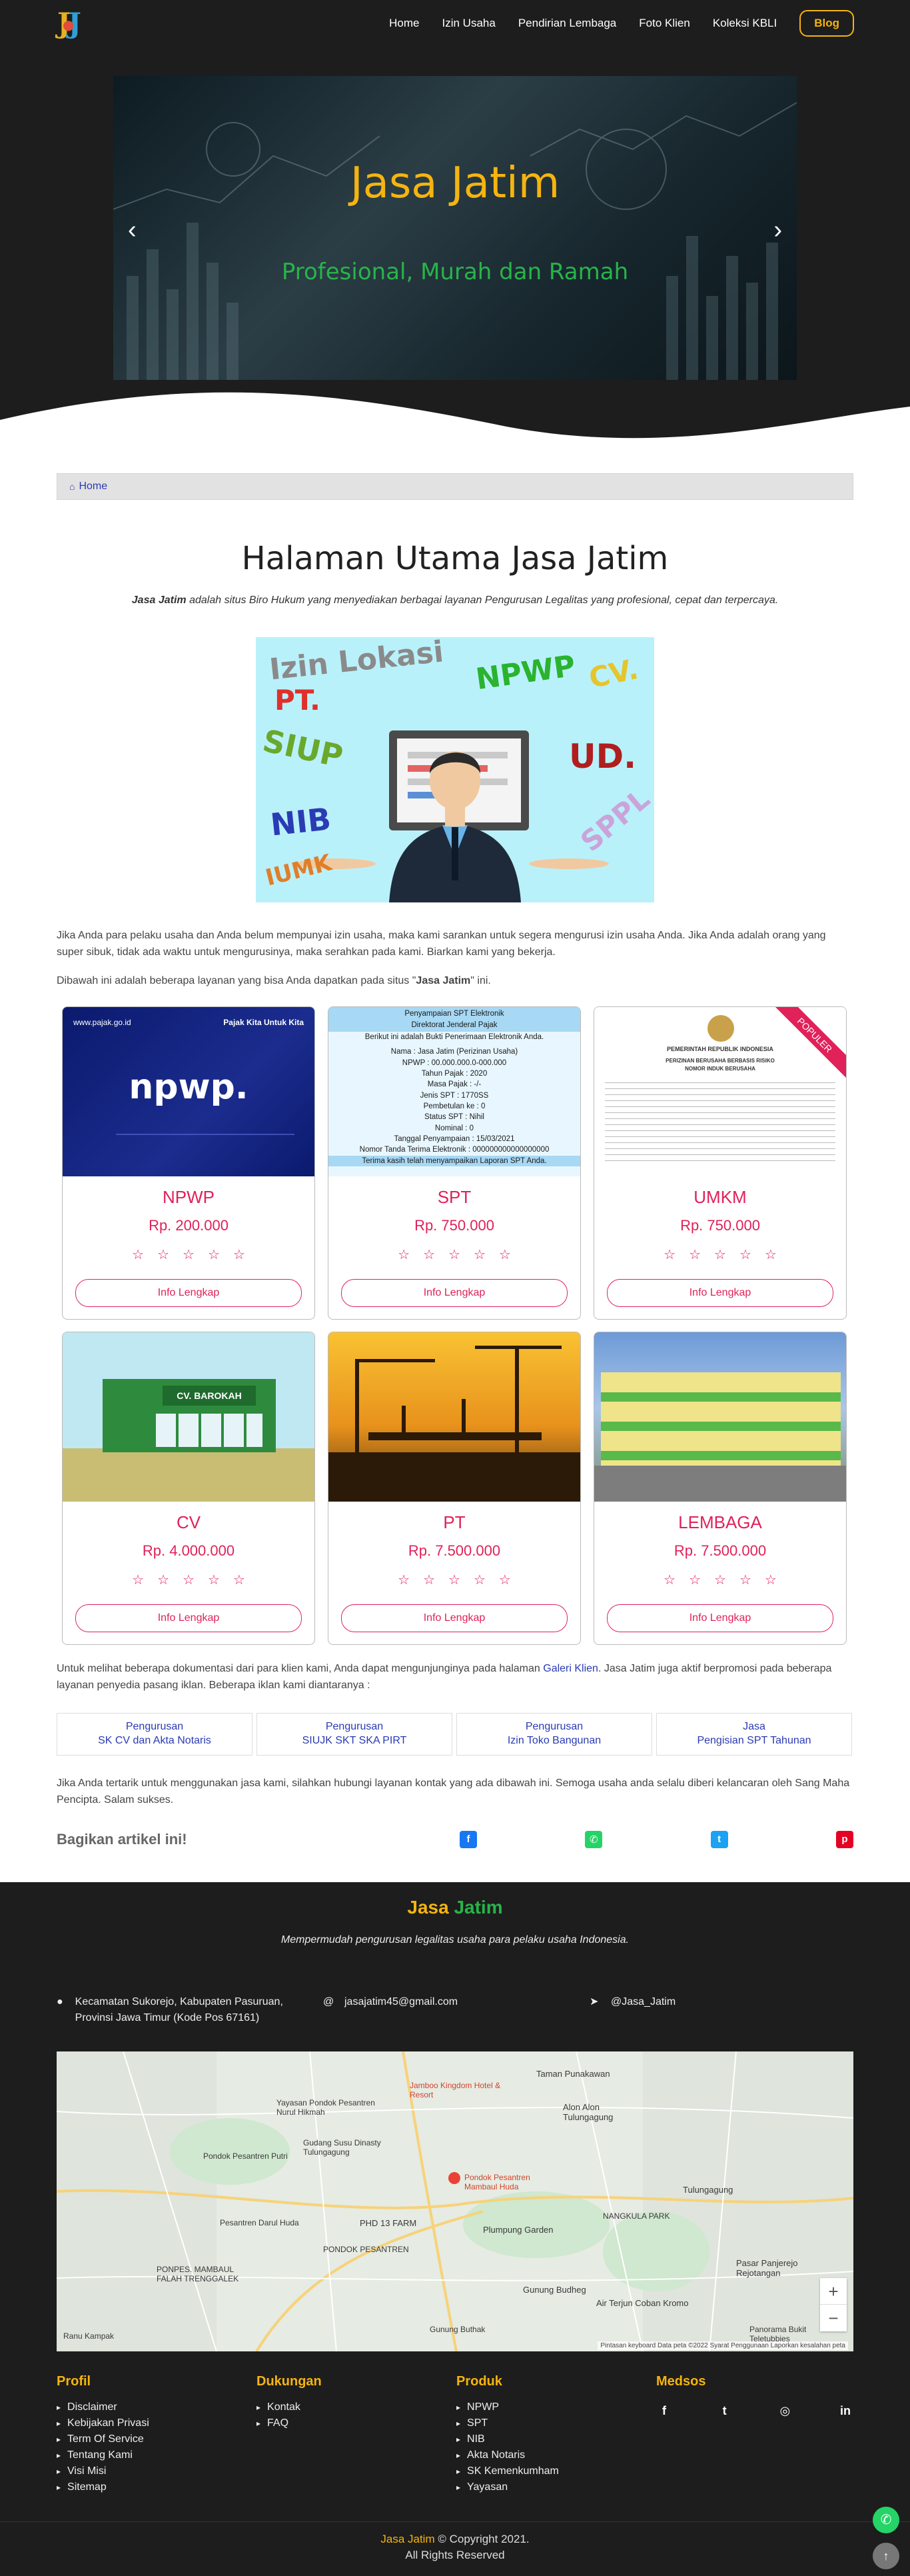 The image size is (910, 2576). I want to click on contact-email: @ jasajatim45@gmail.com, so click(456, 2010).